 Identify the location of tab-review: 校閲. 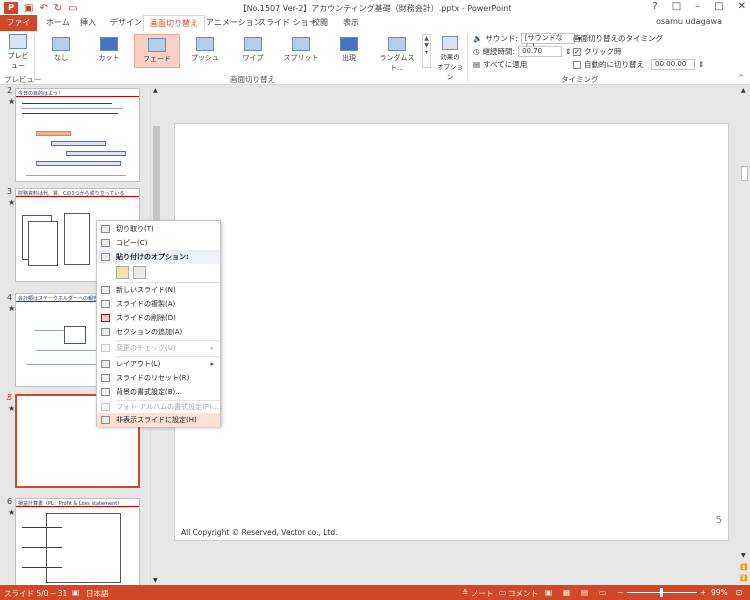
(320, 23).